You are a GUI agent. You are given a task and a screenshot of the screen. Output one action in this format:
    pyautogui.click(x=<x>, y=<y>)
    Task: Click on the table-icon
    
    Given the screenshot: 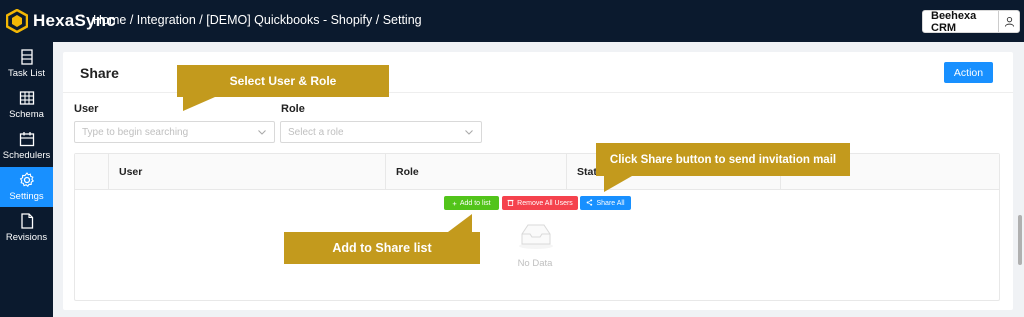 What is the action you would take?
    pyautogui.click(x=26, y=98)
    